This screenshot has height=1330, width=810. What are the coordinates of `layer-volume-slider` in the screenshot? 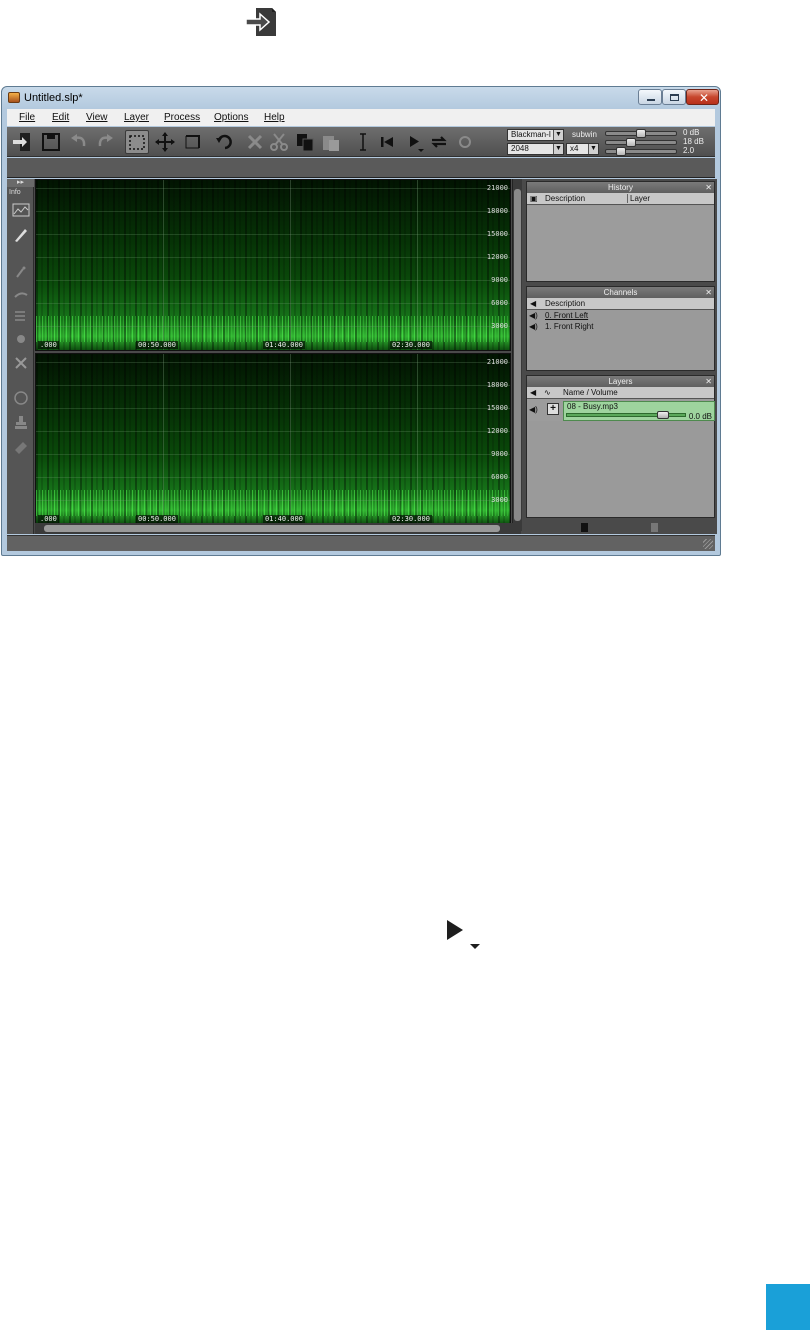 It's located at (626, 415).